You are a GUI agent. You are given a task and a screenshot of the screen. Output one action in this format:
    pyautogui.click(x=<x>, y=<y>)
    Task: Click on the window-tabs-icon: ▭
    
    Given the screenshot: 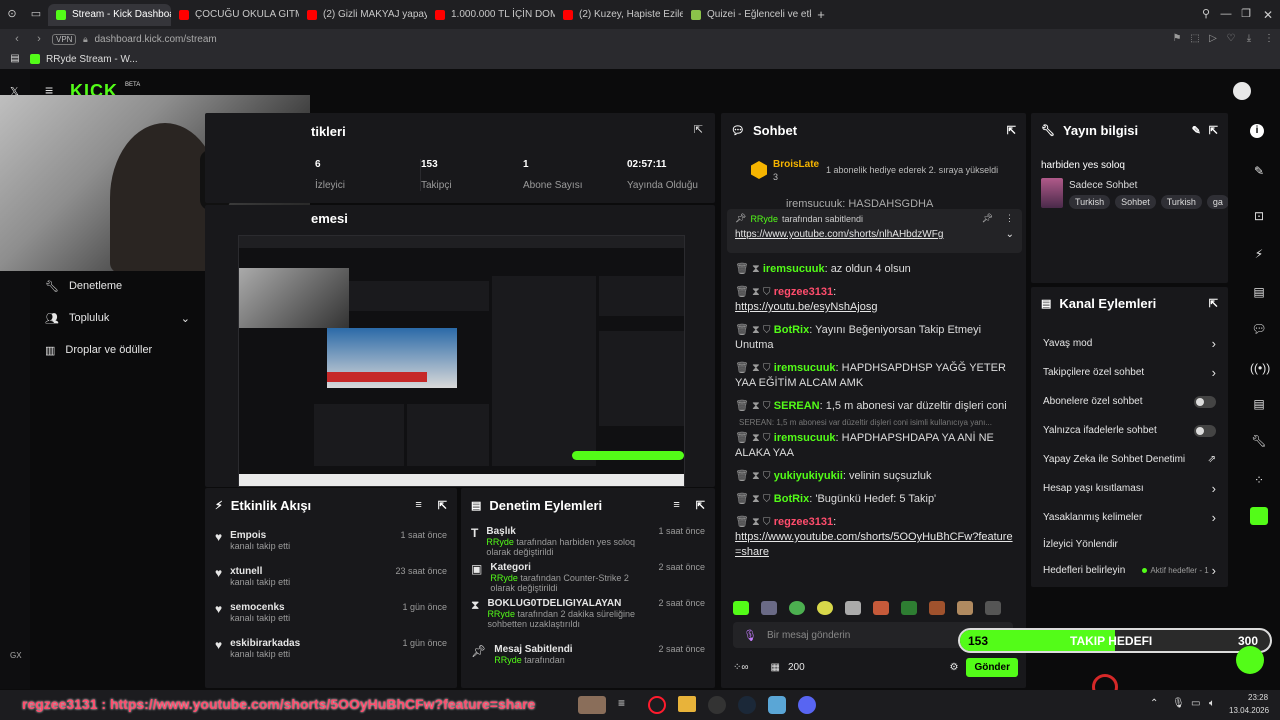 What is the action you would take?
    pyautogui.click(x=36, y=14)
    